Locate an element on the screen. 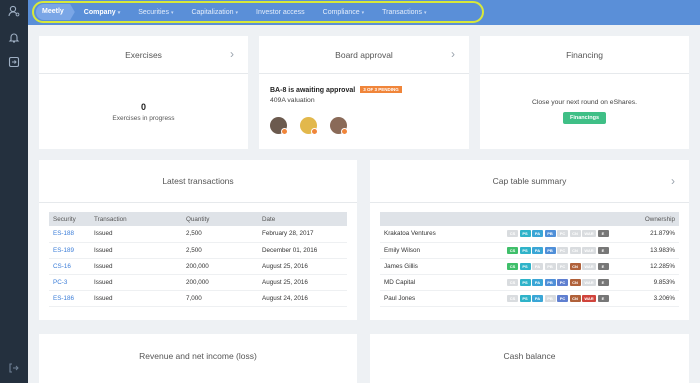  approval-item-title: BA-8 is awaiting approval is located at coordinates (313, 90).